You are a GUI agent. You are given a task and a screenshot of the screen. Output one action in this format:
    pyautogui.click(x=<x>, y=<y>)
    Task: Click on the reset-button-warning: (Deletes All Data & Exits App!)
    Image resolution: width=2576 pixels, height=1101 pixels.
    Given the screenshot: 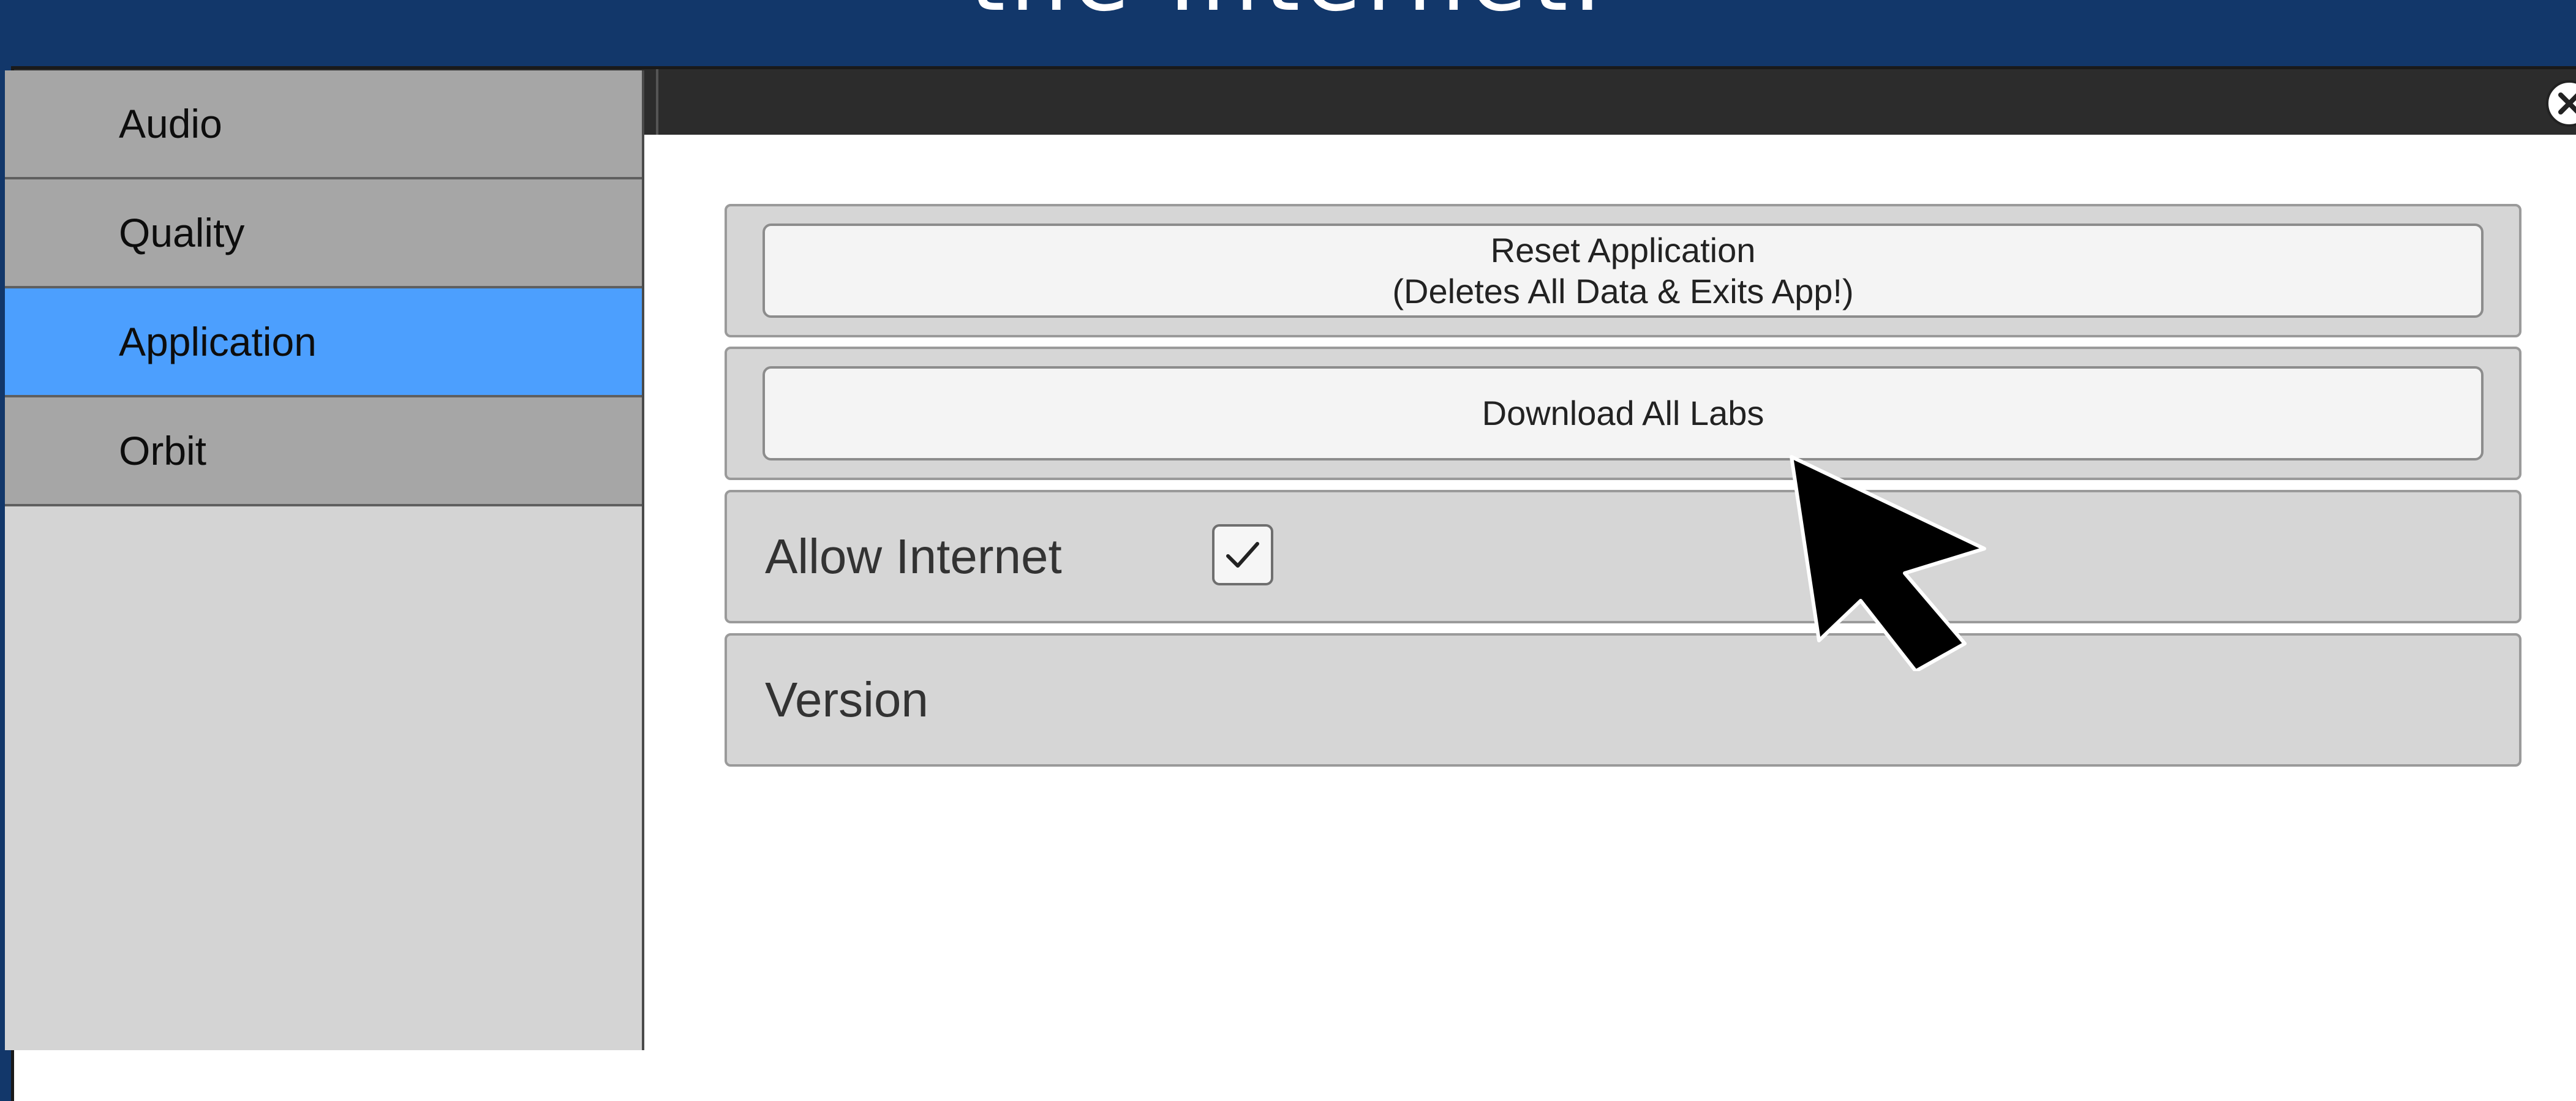 What is the action you would take?
    pyautogui.click(x=1623, y=291)
    